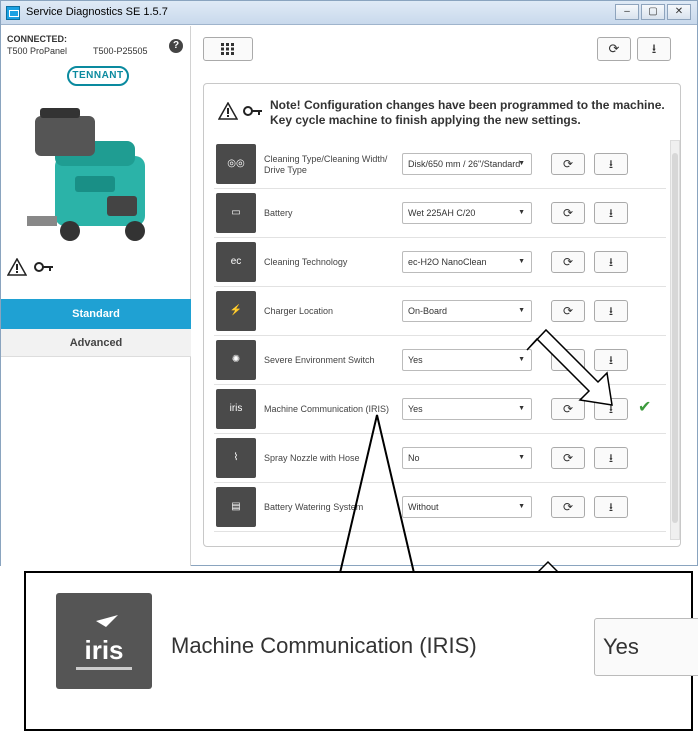  Describe the element at coordinates (31, 267) in the screenshot. I see `machine-status-icons` at that location.